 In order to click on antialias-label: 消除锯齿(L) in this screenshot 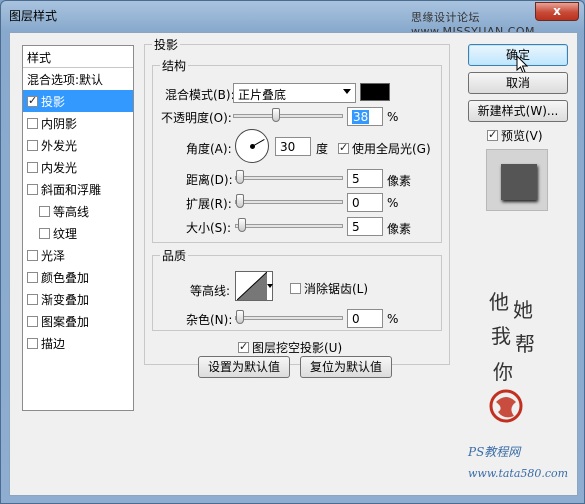, I will do `click(336, 289)`.